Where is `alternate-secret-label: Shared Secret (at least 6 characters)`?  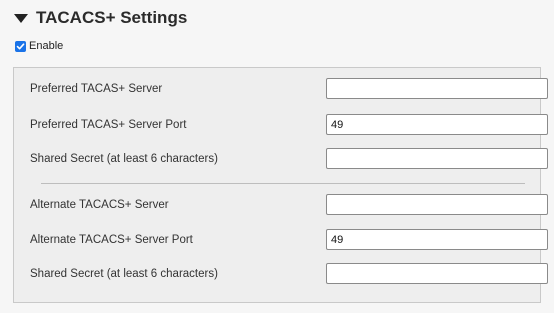
alternate-secret-label: Shared Secret (at least 6 characters) is located at coordinates (124, 274).